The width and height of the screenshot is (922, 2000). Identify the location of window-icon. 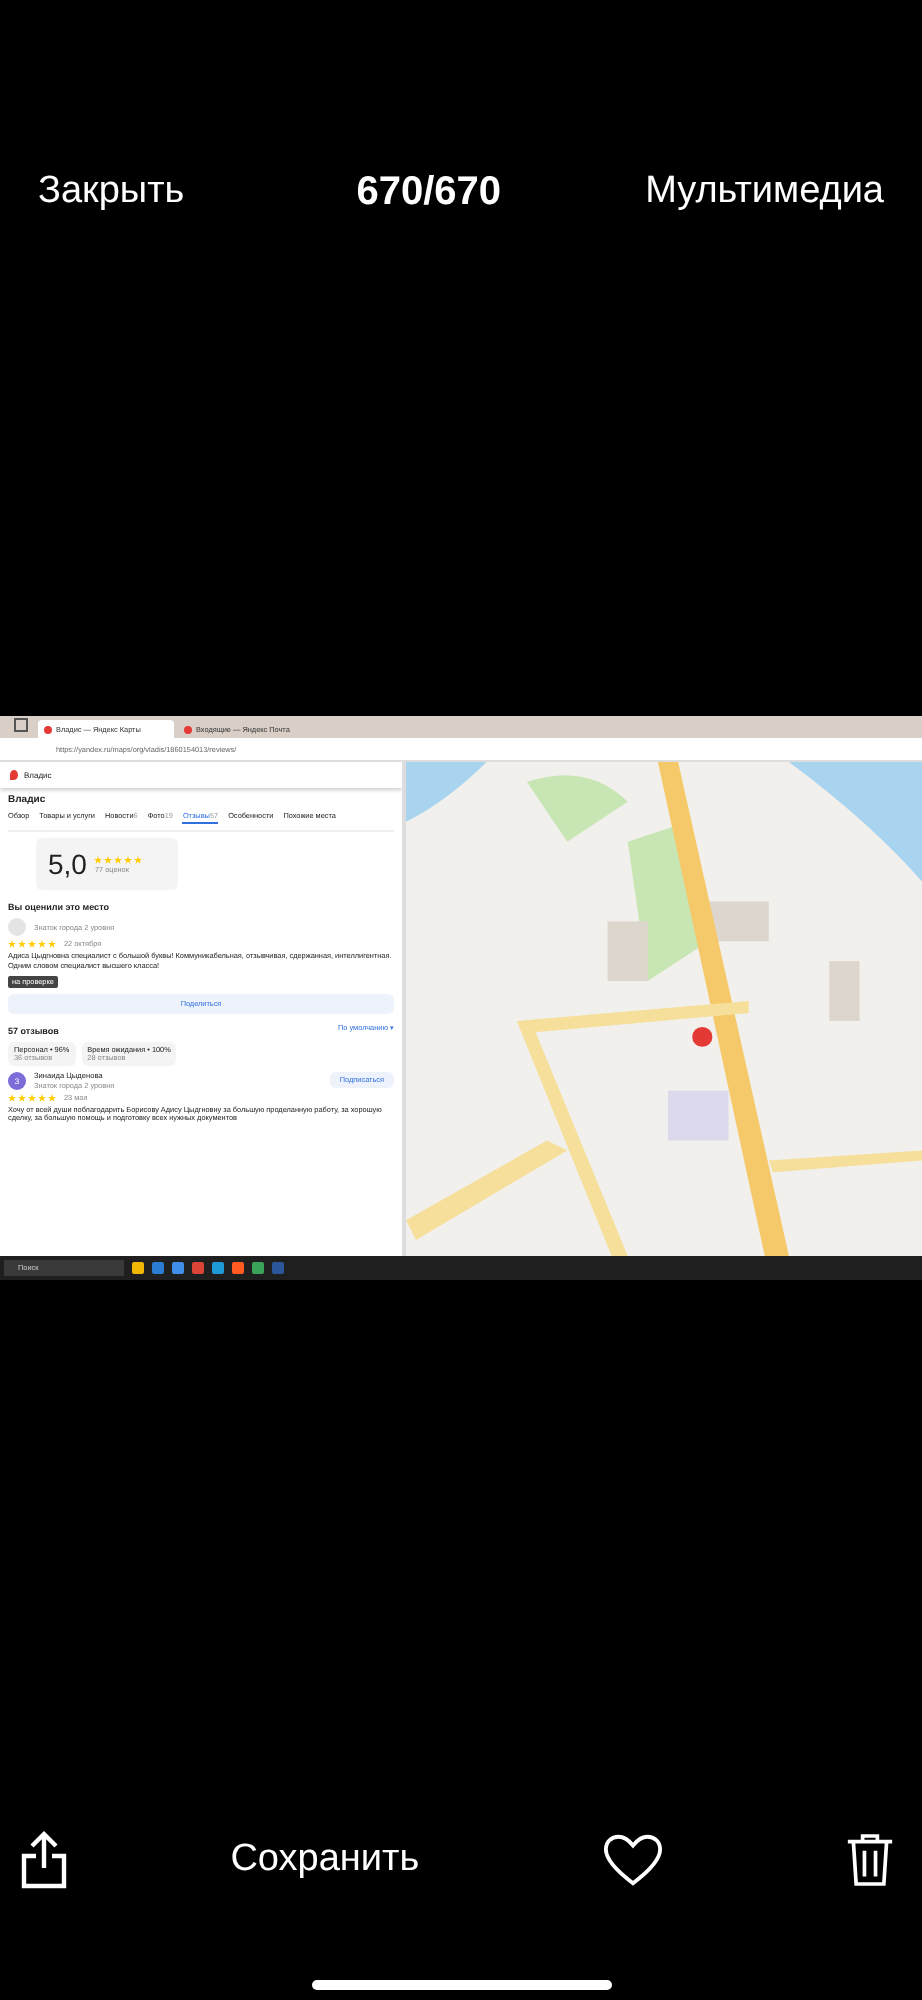
(21, 725).